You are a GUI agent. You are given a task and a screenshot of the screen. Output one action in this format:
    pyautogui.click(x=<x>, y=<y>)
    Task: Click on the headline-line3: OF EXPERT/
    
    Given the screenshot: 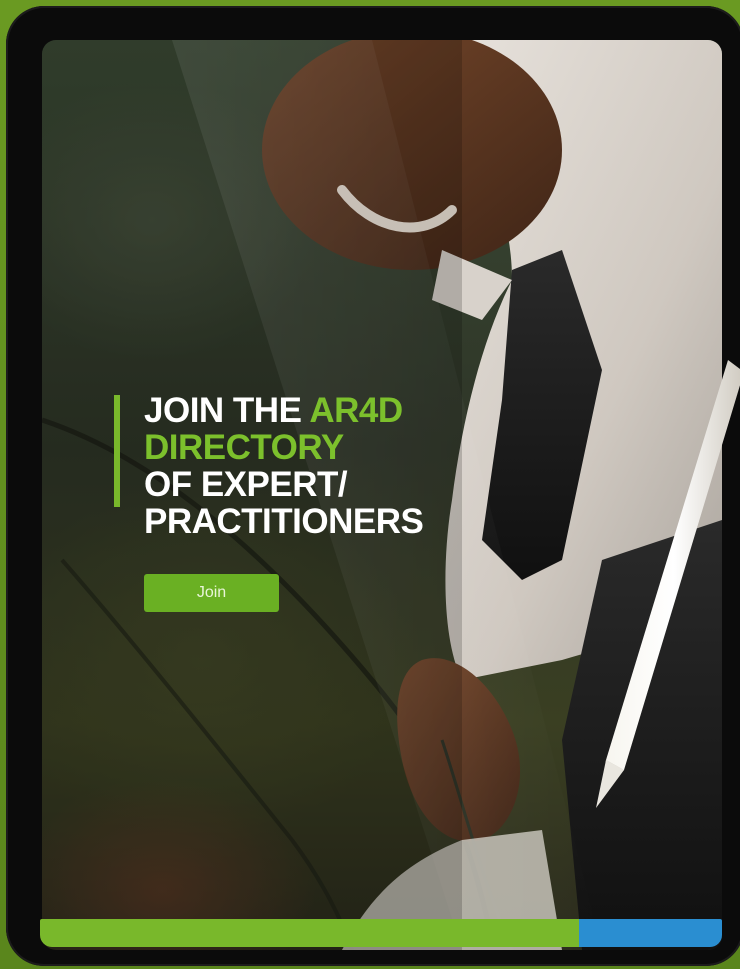 What is the action you would take?
    pyautogui.click(x=246, y=484)
    